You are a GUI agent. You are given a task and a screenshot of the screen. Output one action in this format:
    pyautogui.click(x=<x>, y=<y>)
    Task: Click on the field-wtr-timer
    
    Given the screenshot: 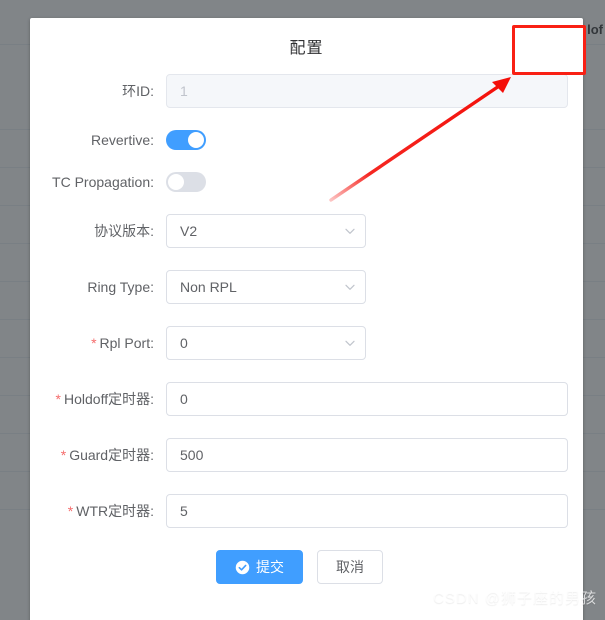 What is the action you would take?
    pyautogui.click(x=367, y=511)
    